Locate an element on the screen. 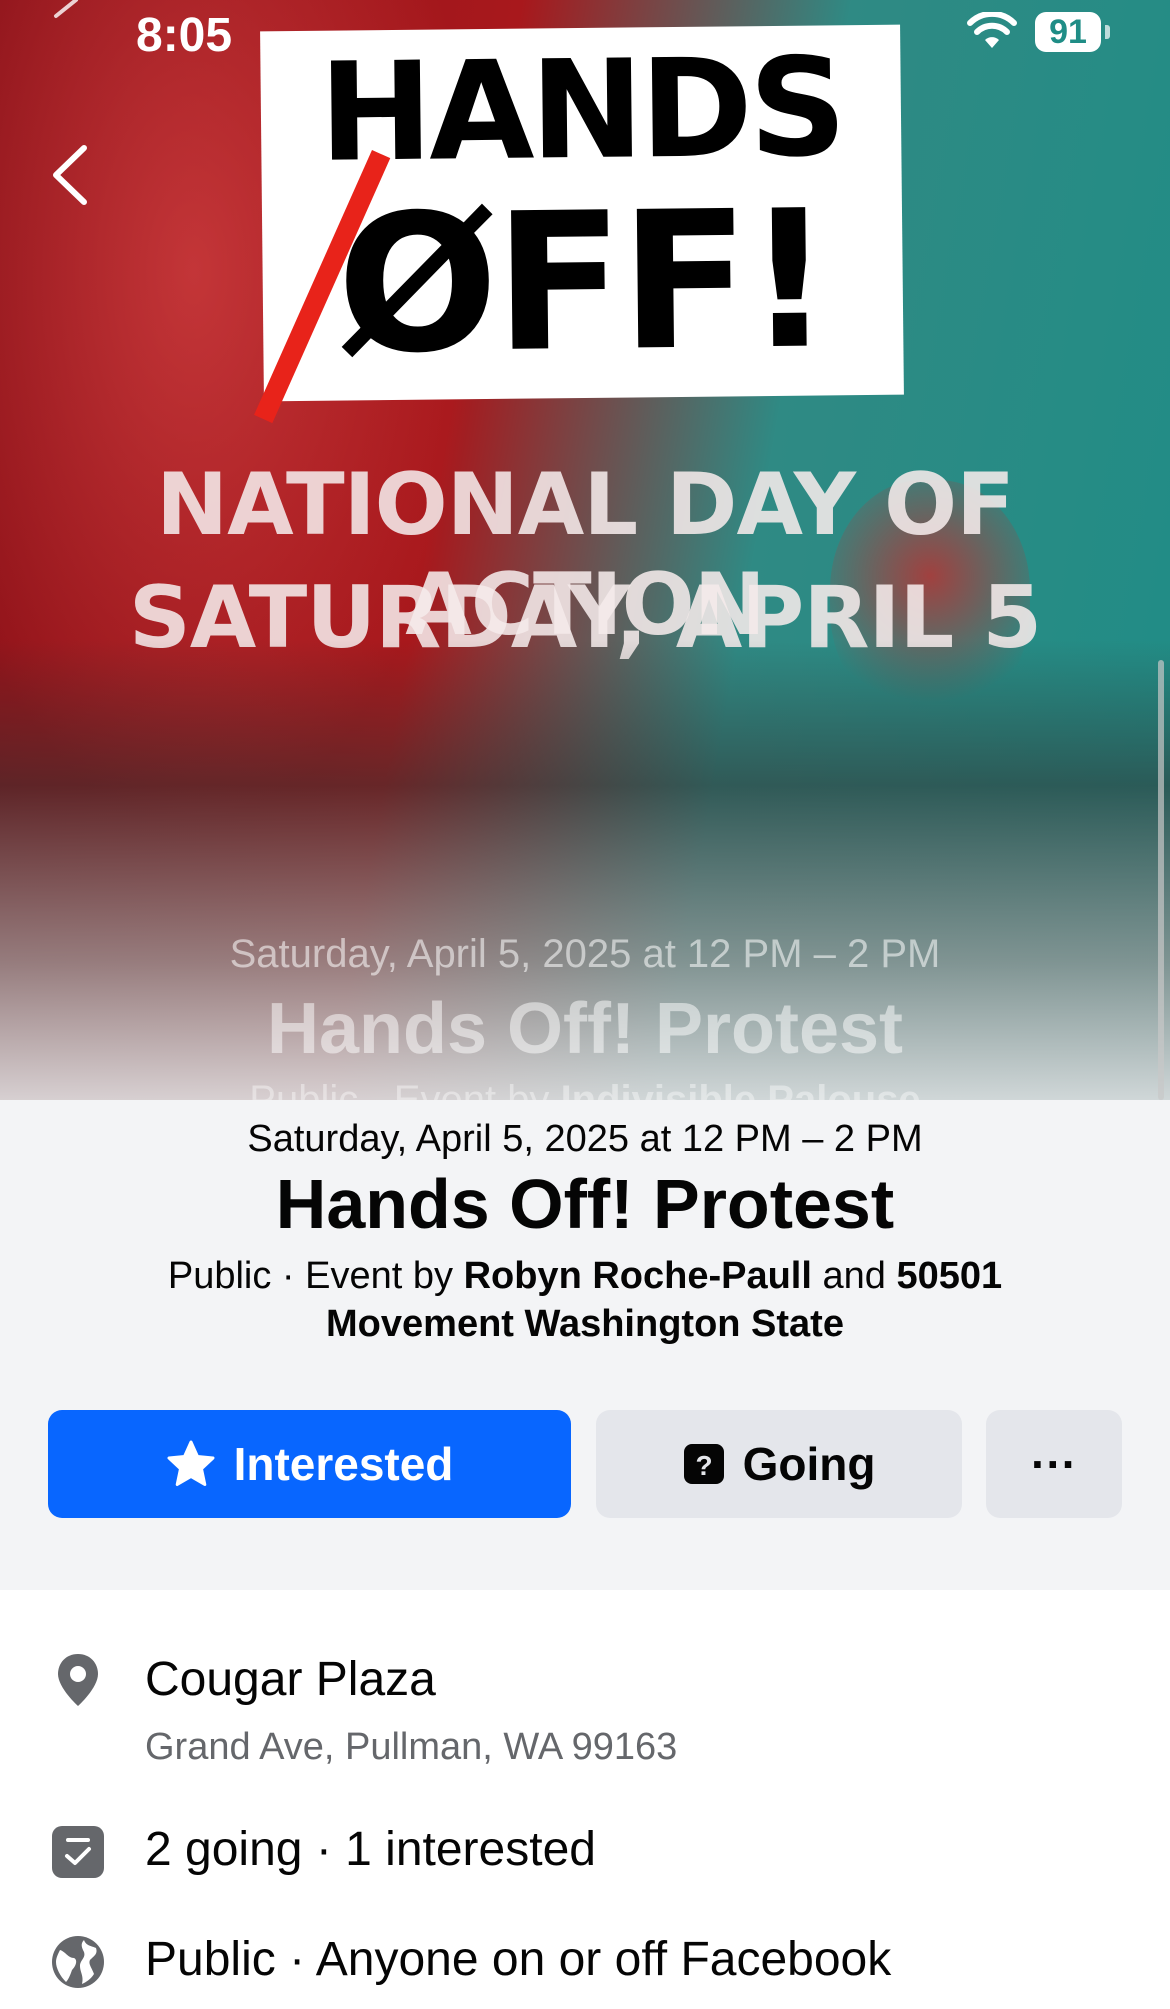 This screenshot has height=2009, width=1170. event-privacy: Public is located at coordinates (219, 1276).